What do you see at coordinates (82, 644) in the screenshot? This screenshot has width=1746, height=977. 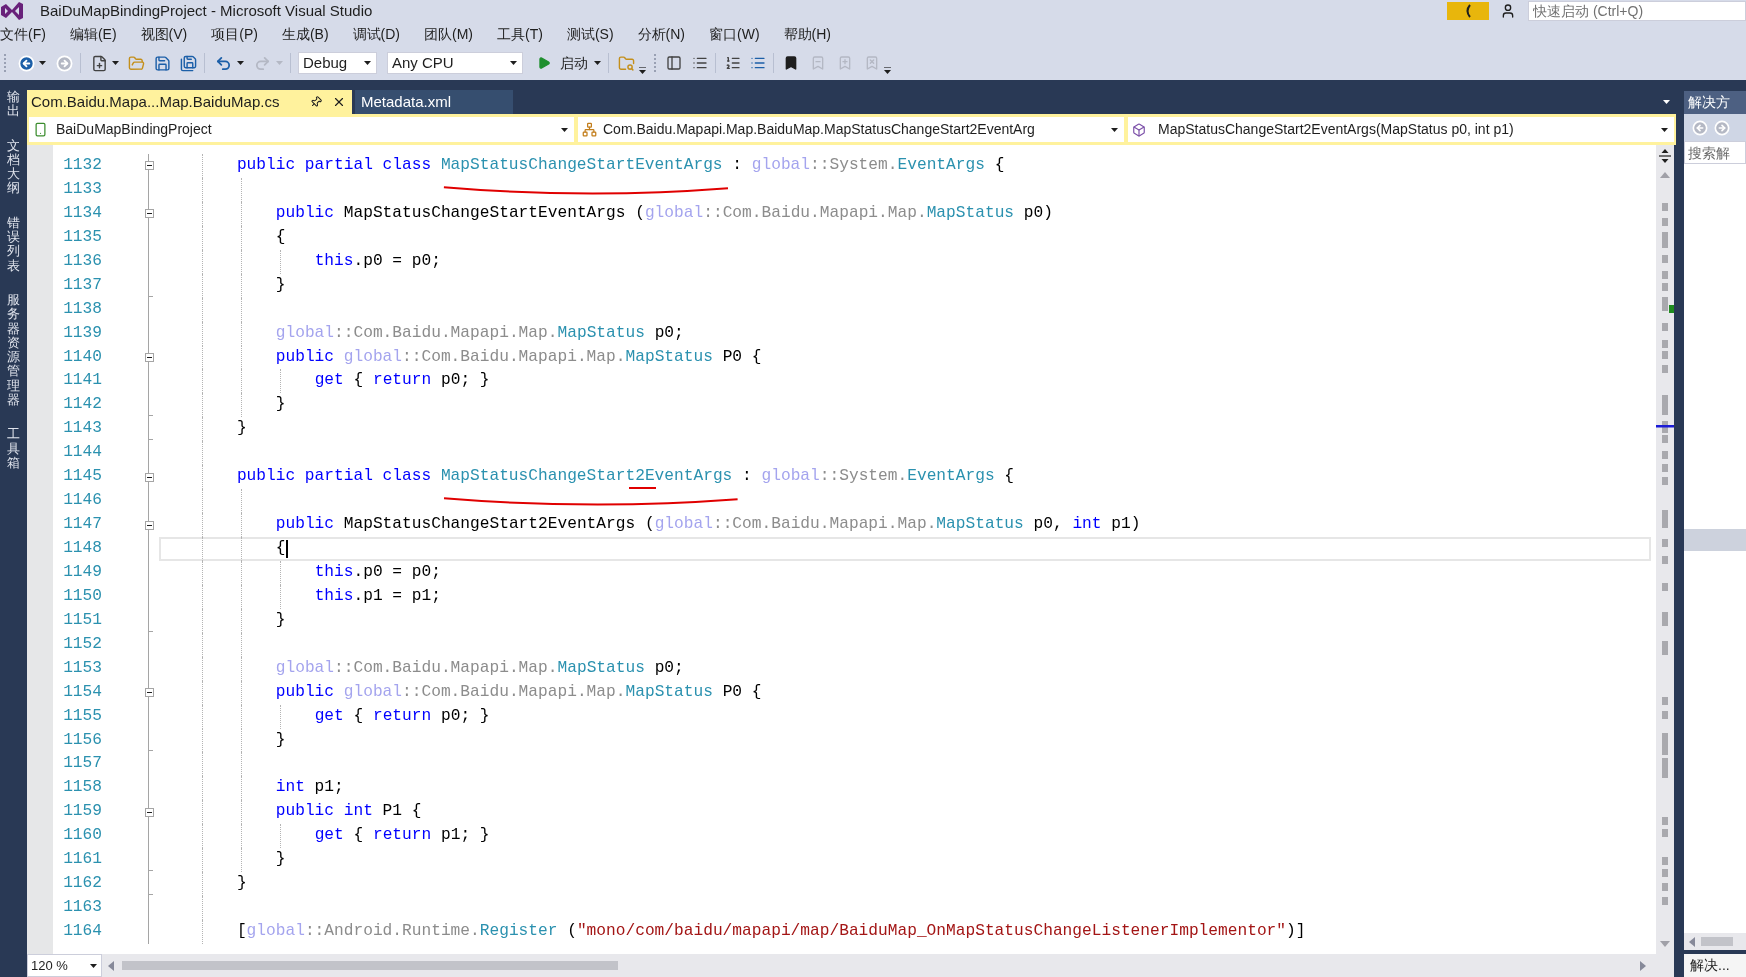 I see `line-number: 1152` at bounding box center [82, 644].